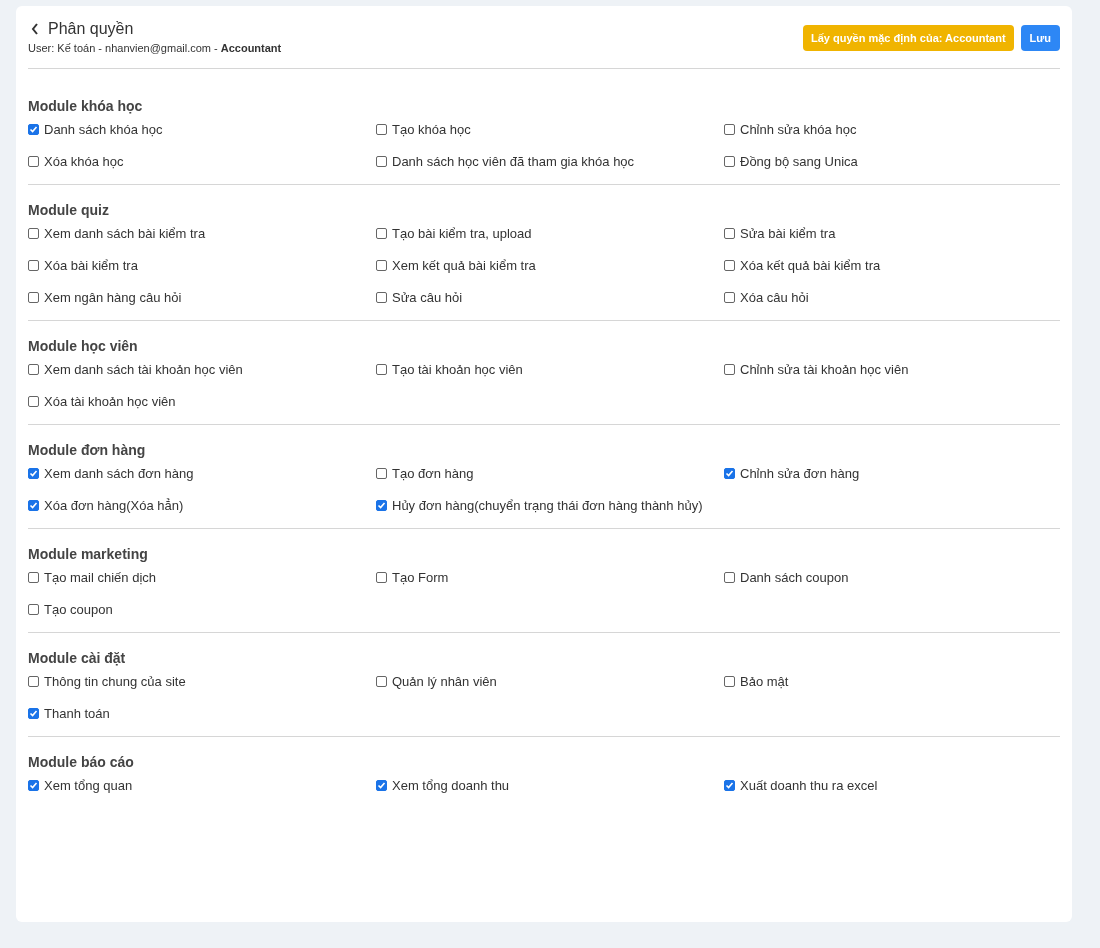 The height and width of the screenshot is (948, 1100). What do you see at coordinates (84, 161) in the screenshot?
I see `permission-label: Xóa khóa học` at bounding box center [84, 161].